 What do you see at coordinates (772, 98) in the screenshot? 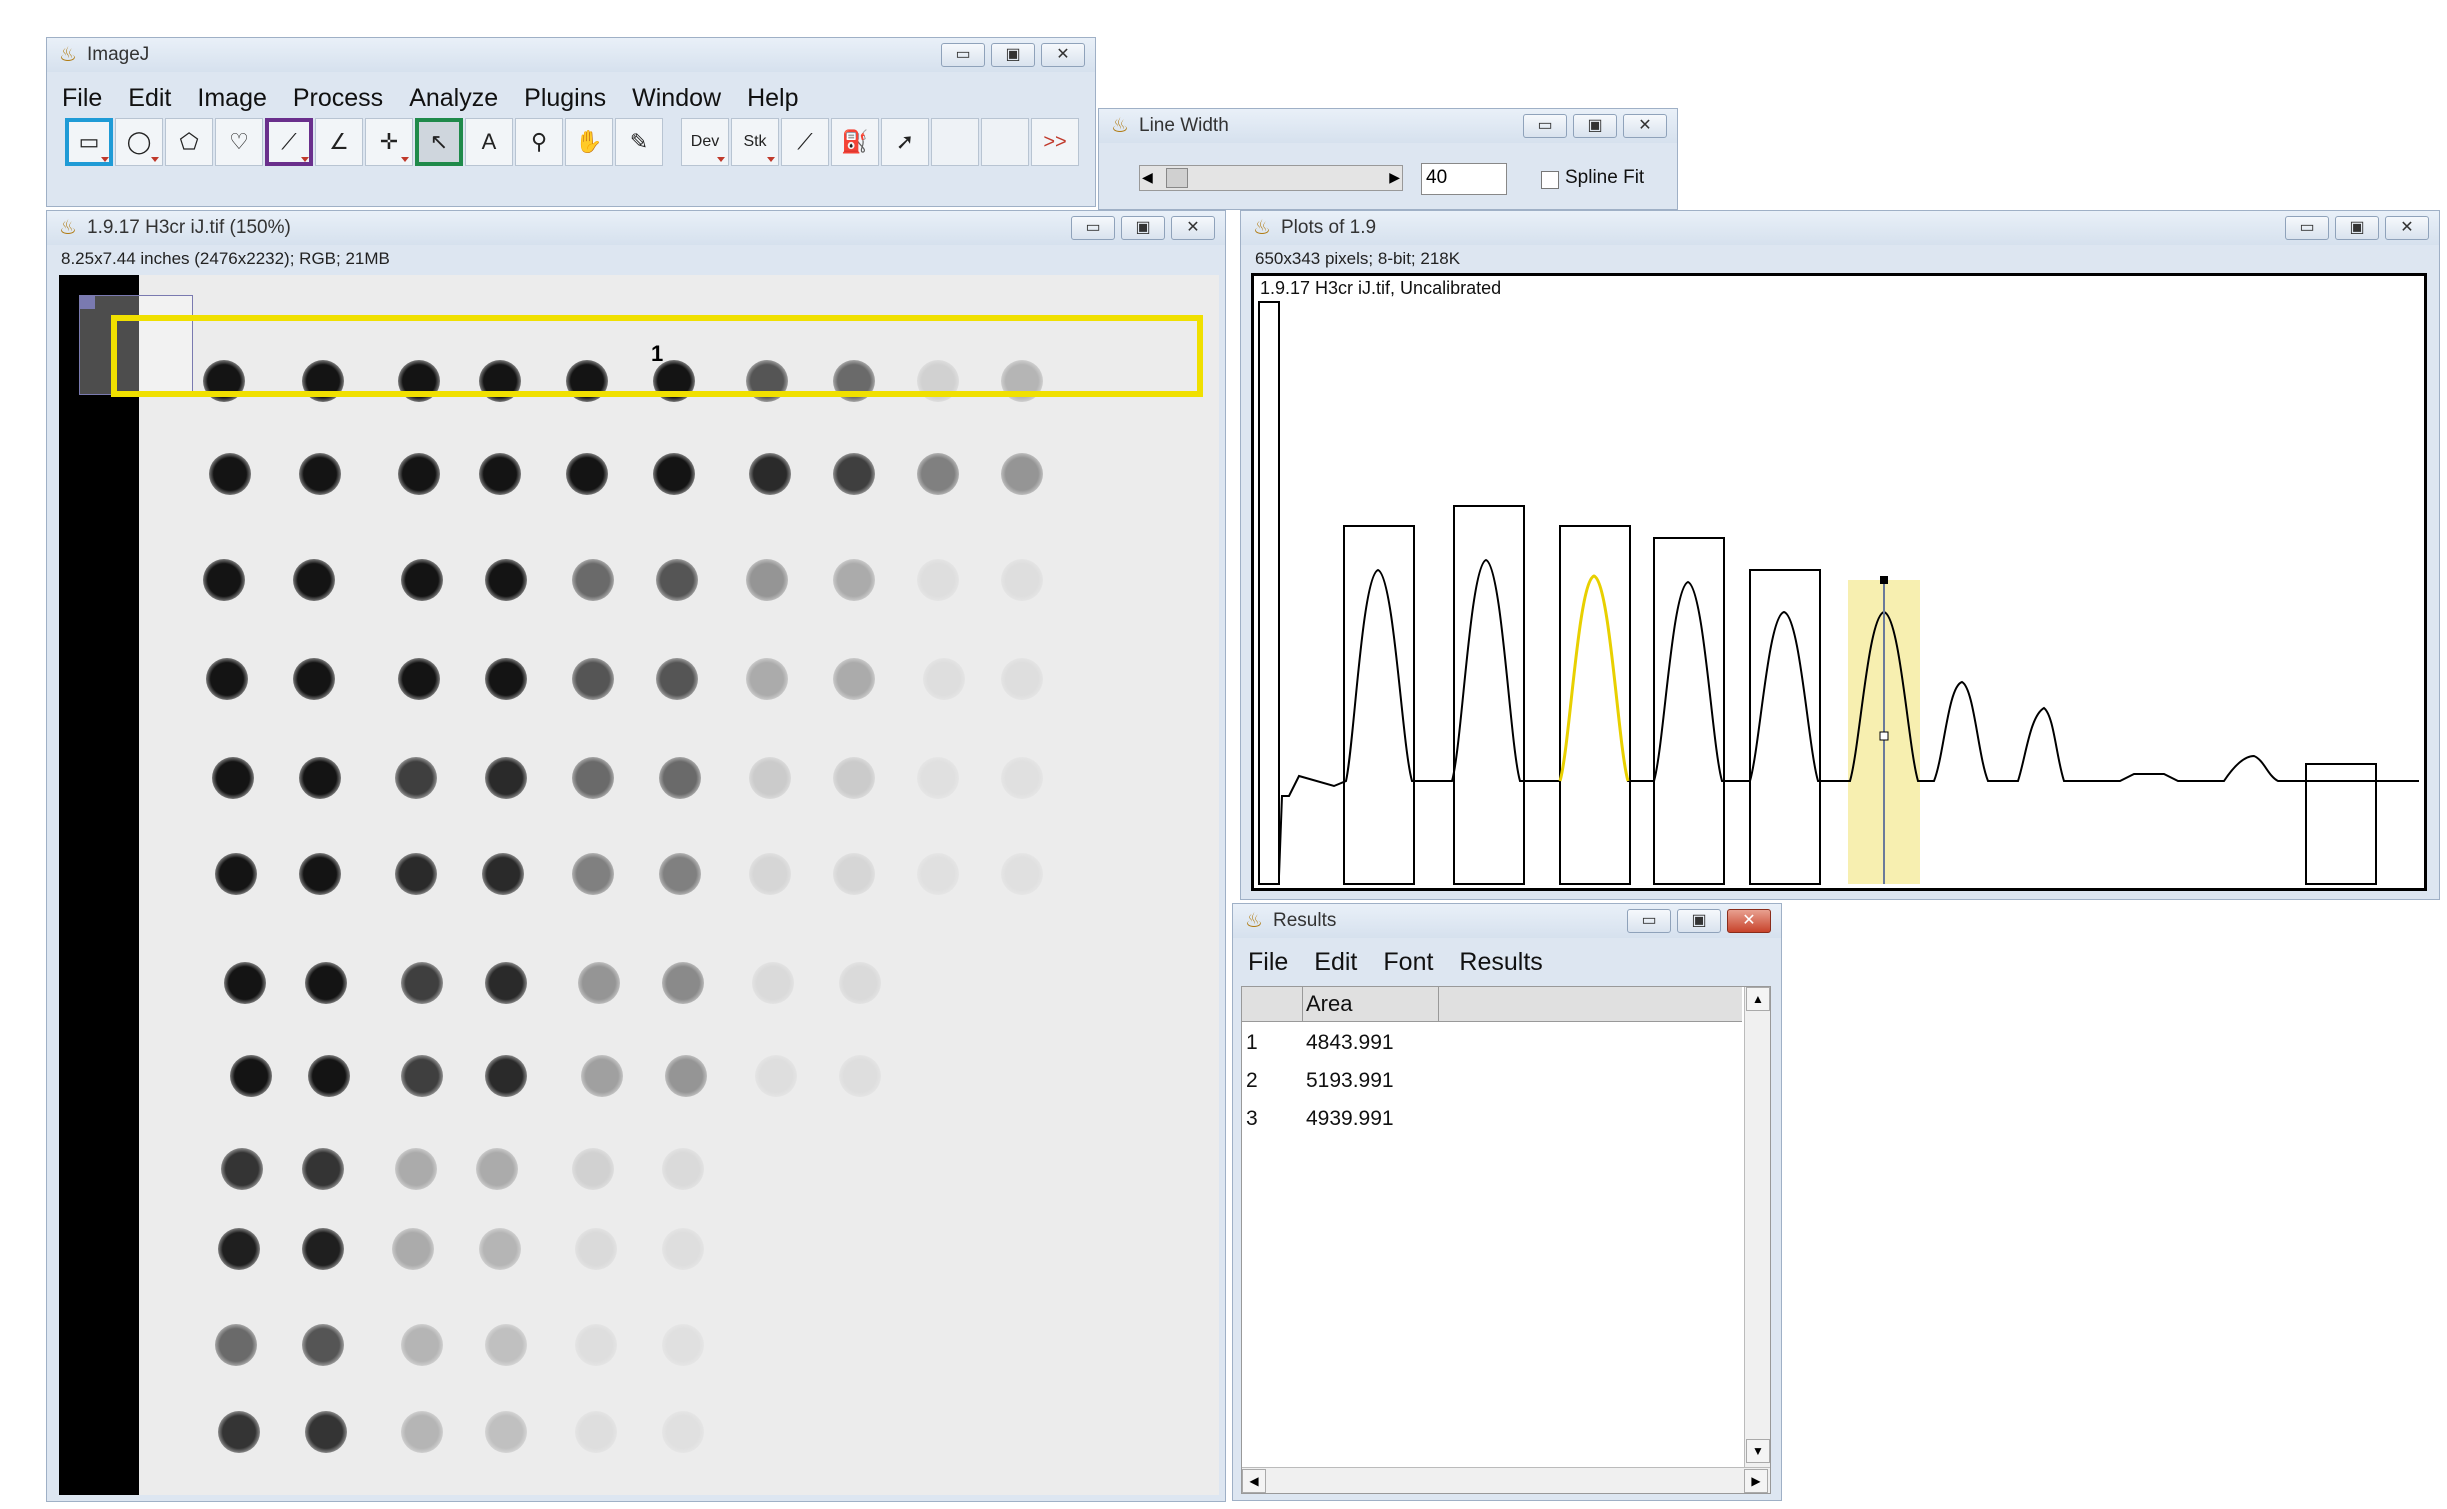
I see `menu-help: Help` at bounding box center [772, 98].